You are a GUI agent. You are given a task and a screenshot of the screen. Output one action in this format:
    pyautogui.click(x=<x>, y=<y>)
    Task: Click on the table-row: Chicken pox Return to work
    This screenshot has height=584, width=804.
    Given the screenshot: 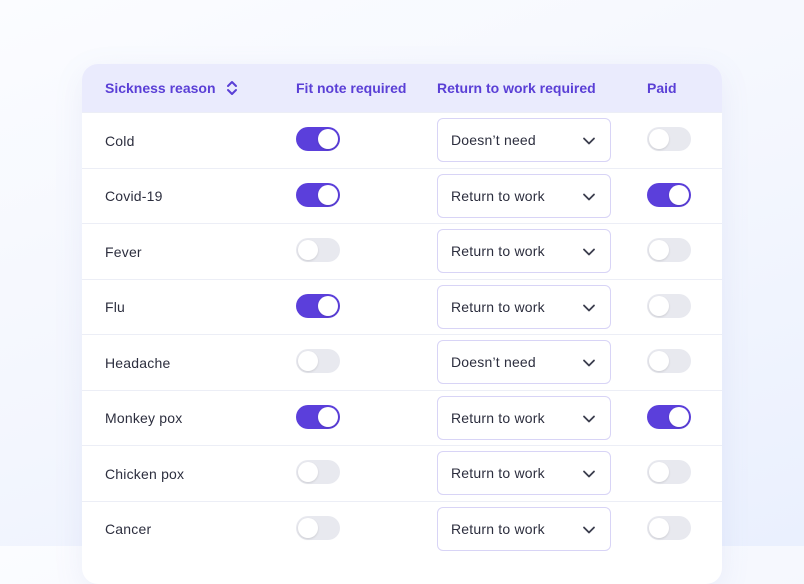 What is the action you would take?
    pyautogui.click(x=402, y=473)
    